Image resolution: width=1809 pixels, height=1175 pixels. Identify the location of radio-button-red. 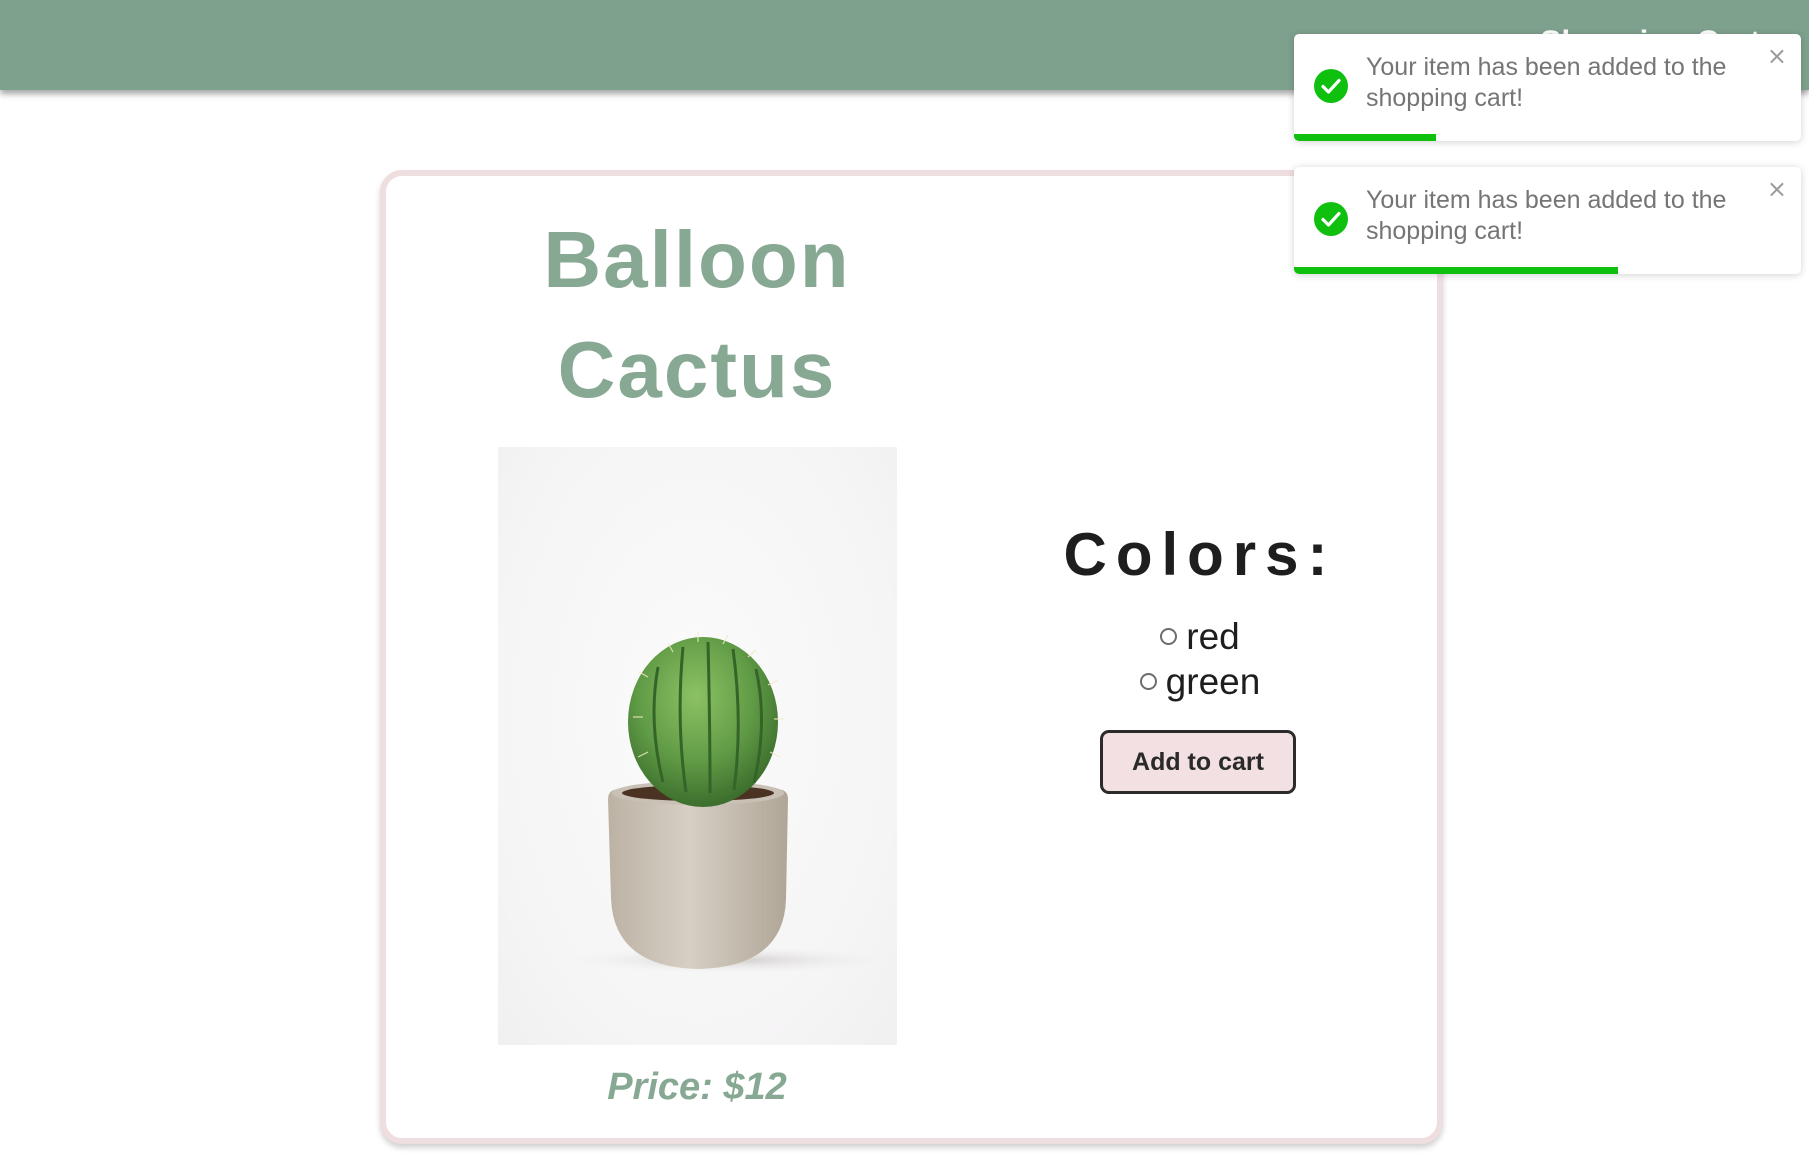
(1169, 636).